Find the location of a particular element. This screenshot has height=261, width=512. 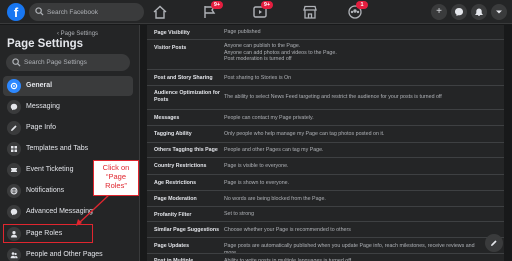

sidebar-item-label: Notifications is located at coordinates (45, 190).